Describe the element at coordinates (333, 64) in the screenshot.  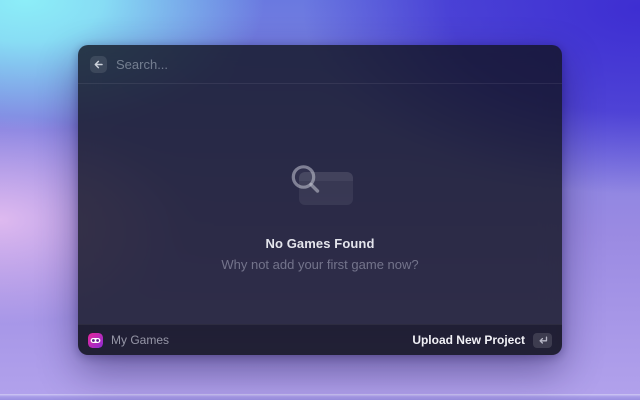
I see `search-input` at that location.